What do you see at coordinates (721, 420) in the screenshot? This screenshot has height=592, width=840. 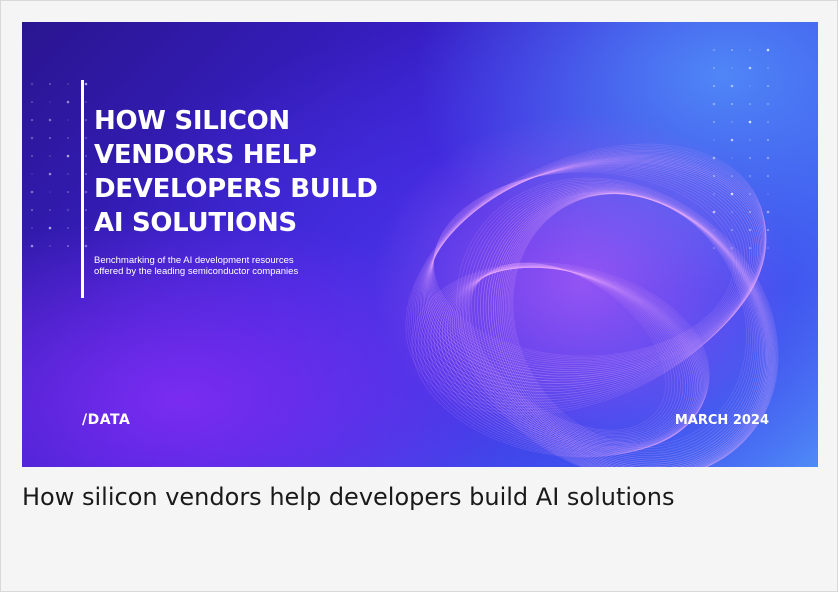 I see `publication-date: MARCH 2024` at bounding box center [721, 420].